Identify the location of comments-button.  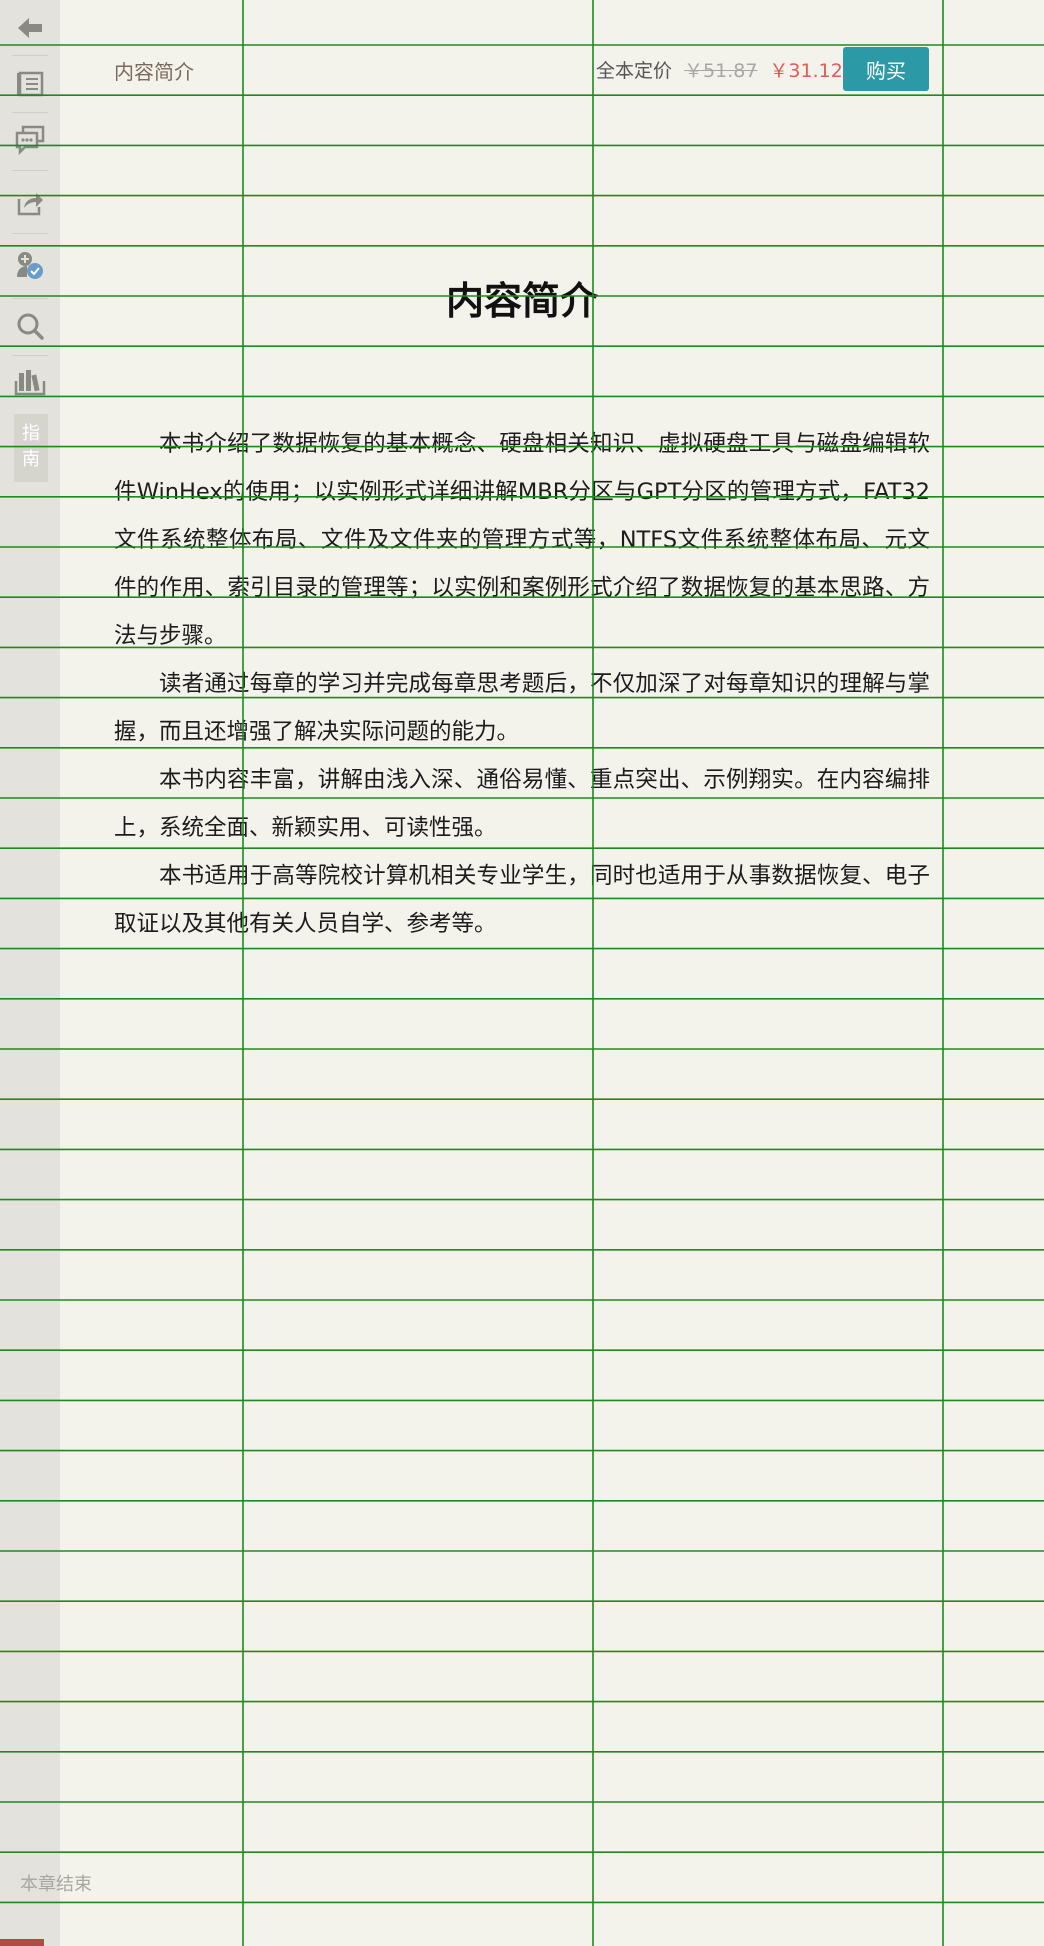
(30, 140).